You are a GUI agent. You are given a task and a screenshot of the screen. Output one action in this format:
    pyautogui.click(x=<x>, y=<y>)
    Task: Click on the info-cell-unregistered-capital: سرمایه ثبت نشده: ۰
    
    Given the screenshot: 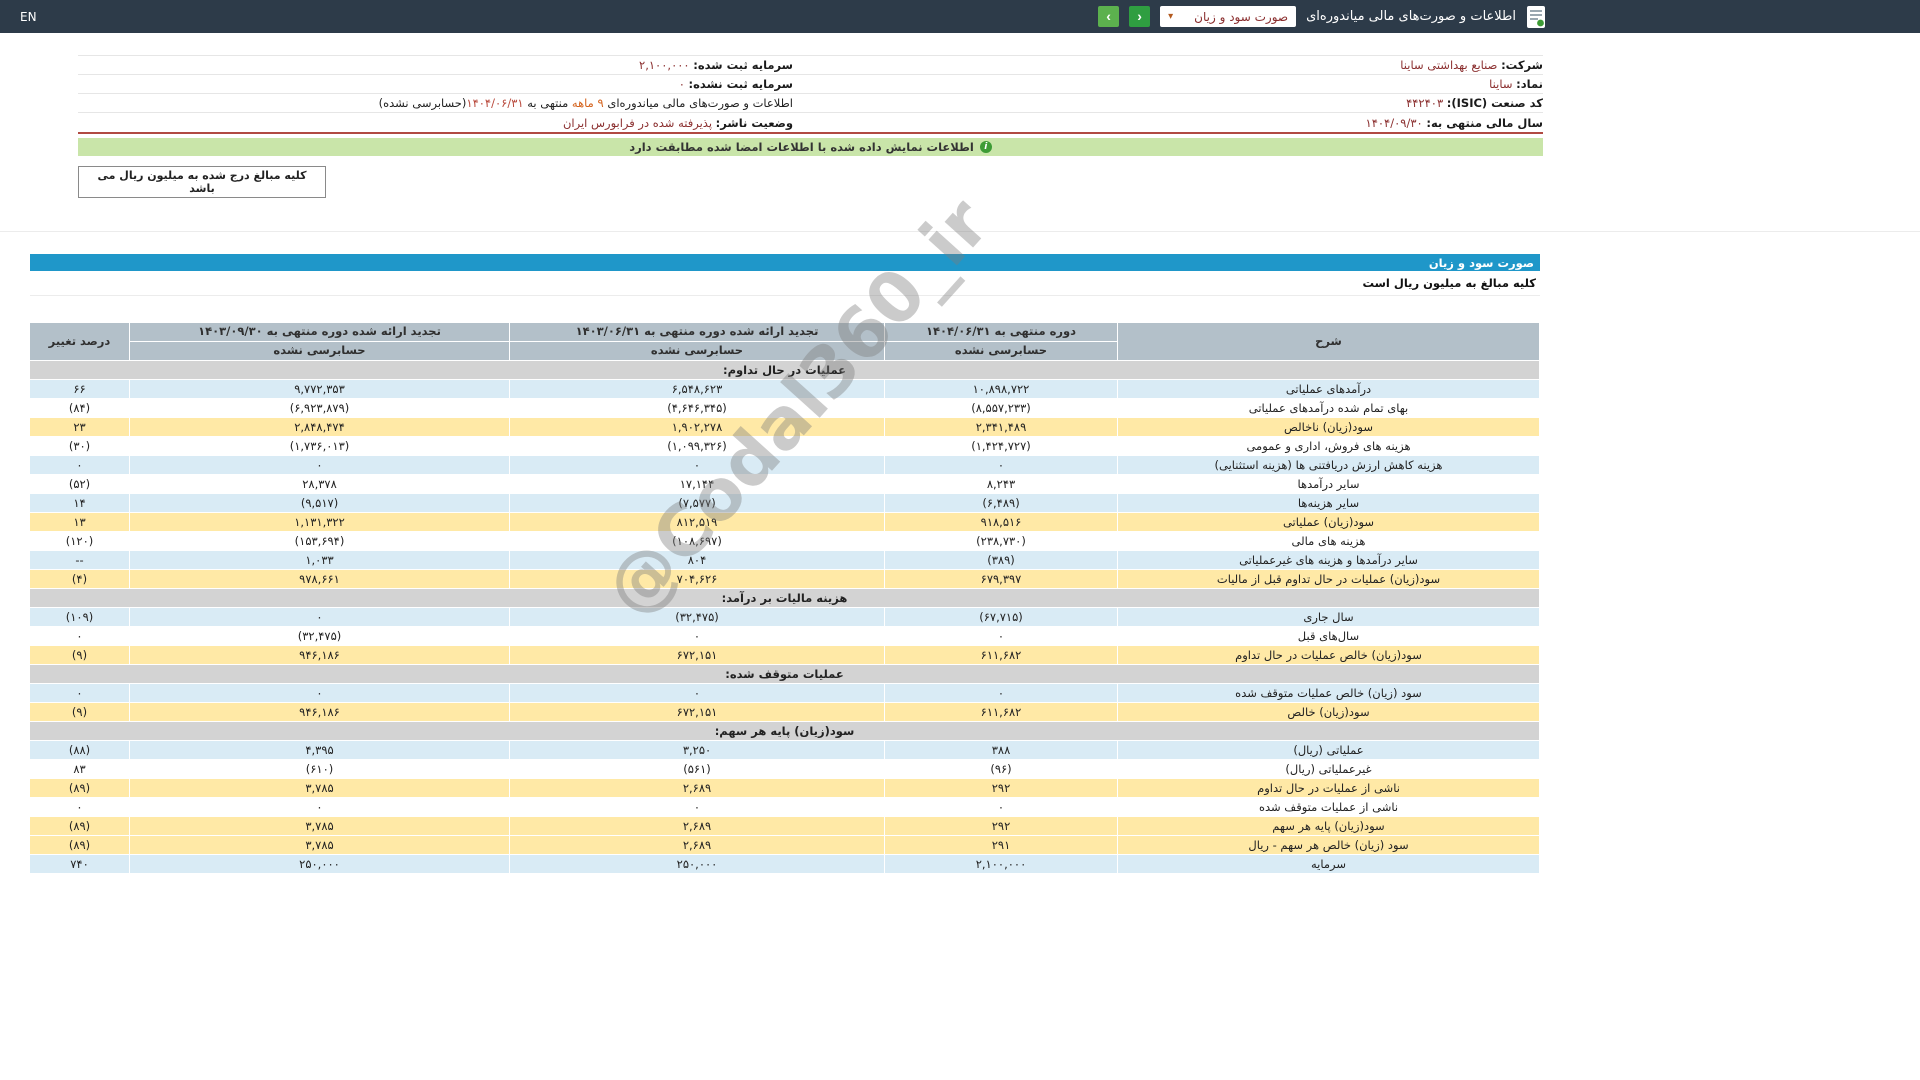 What is the action you would take?
    pyautogui.click(x=435, y=84)
    